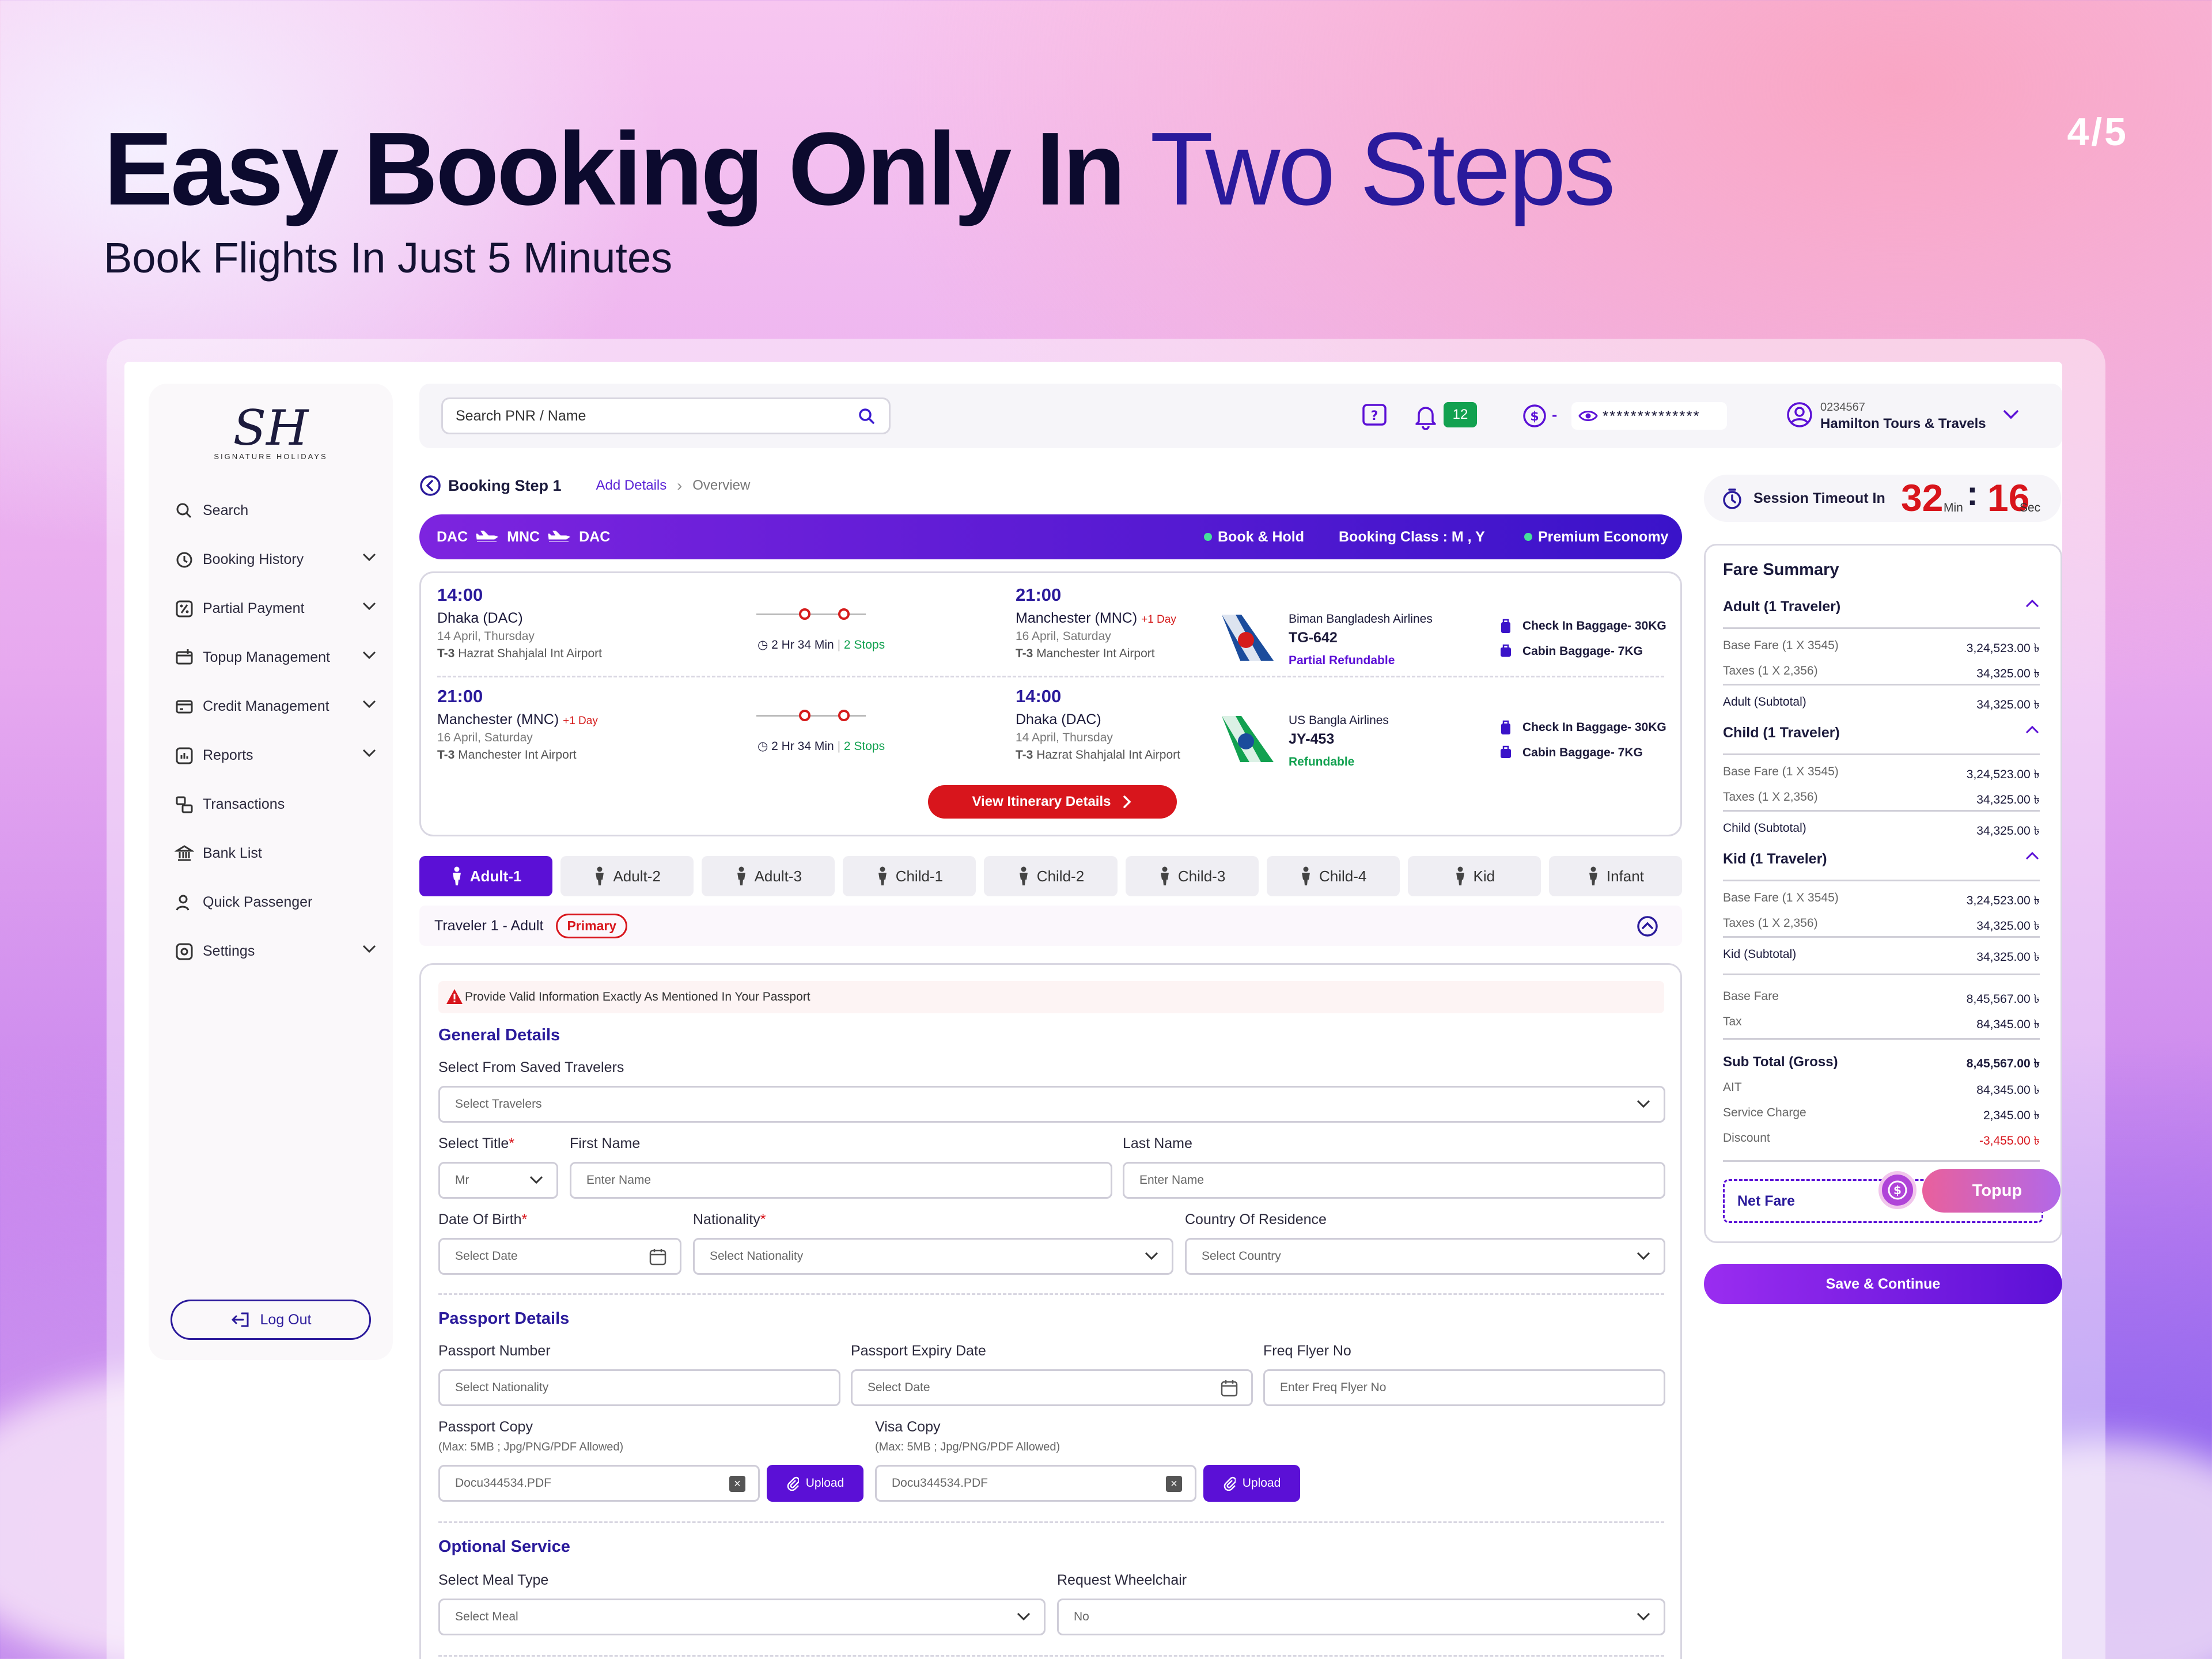 The height and width of the screenshot is (1659, 2212). What do you see at coordinates (184, 951) in the screenshot?
I see `settings-icon` at bounding box center [184, 951].